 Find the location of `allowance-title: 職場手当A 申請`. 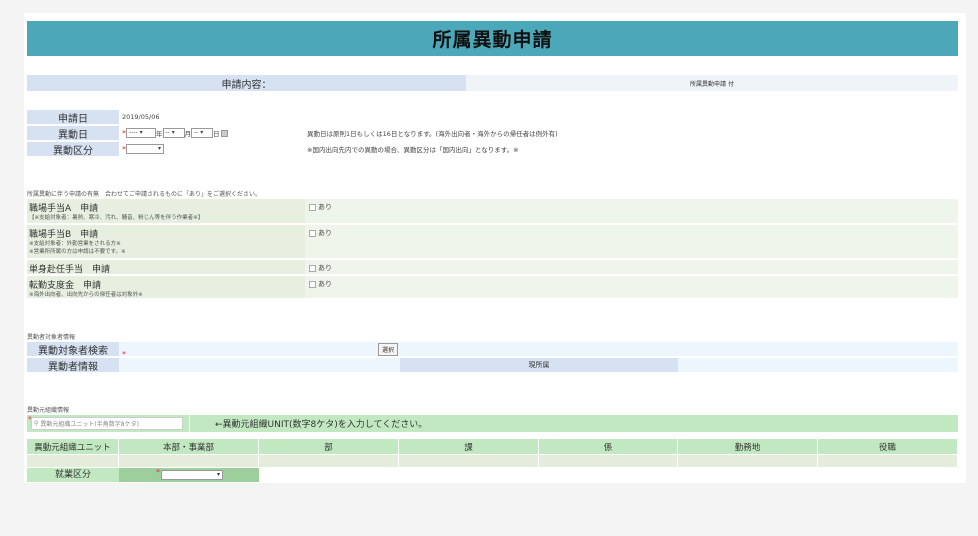

allowance-title: 職場手当A 申請 is located at coordinates (64, 209).